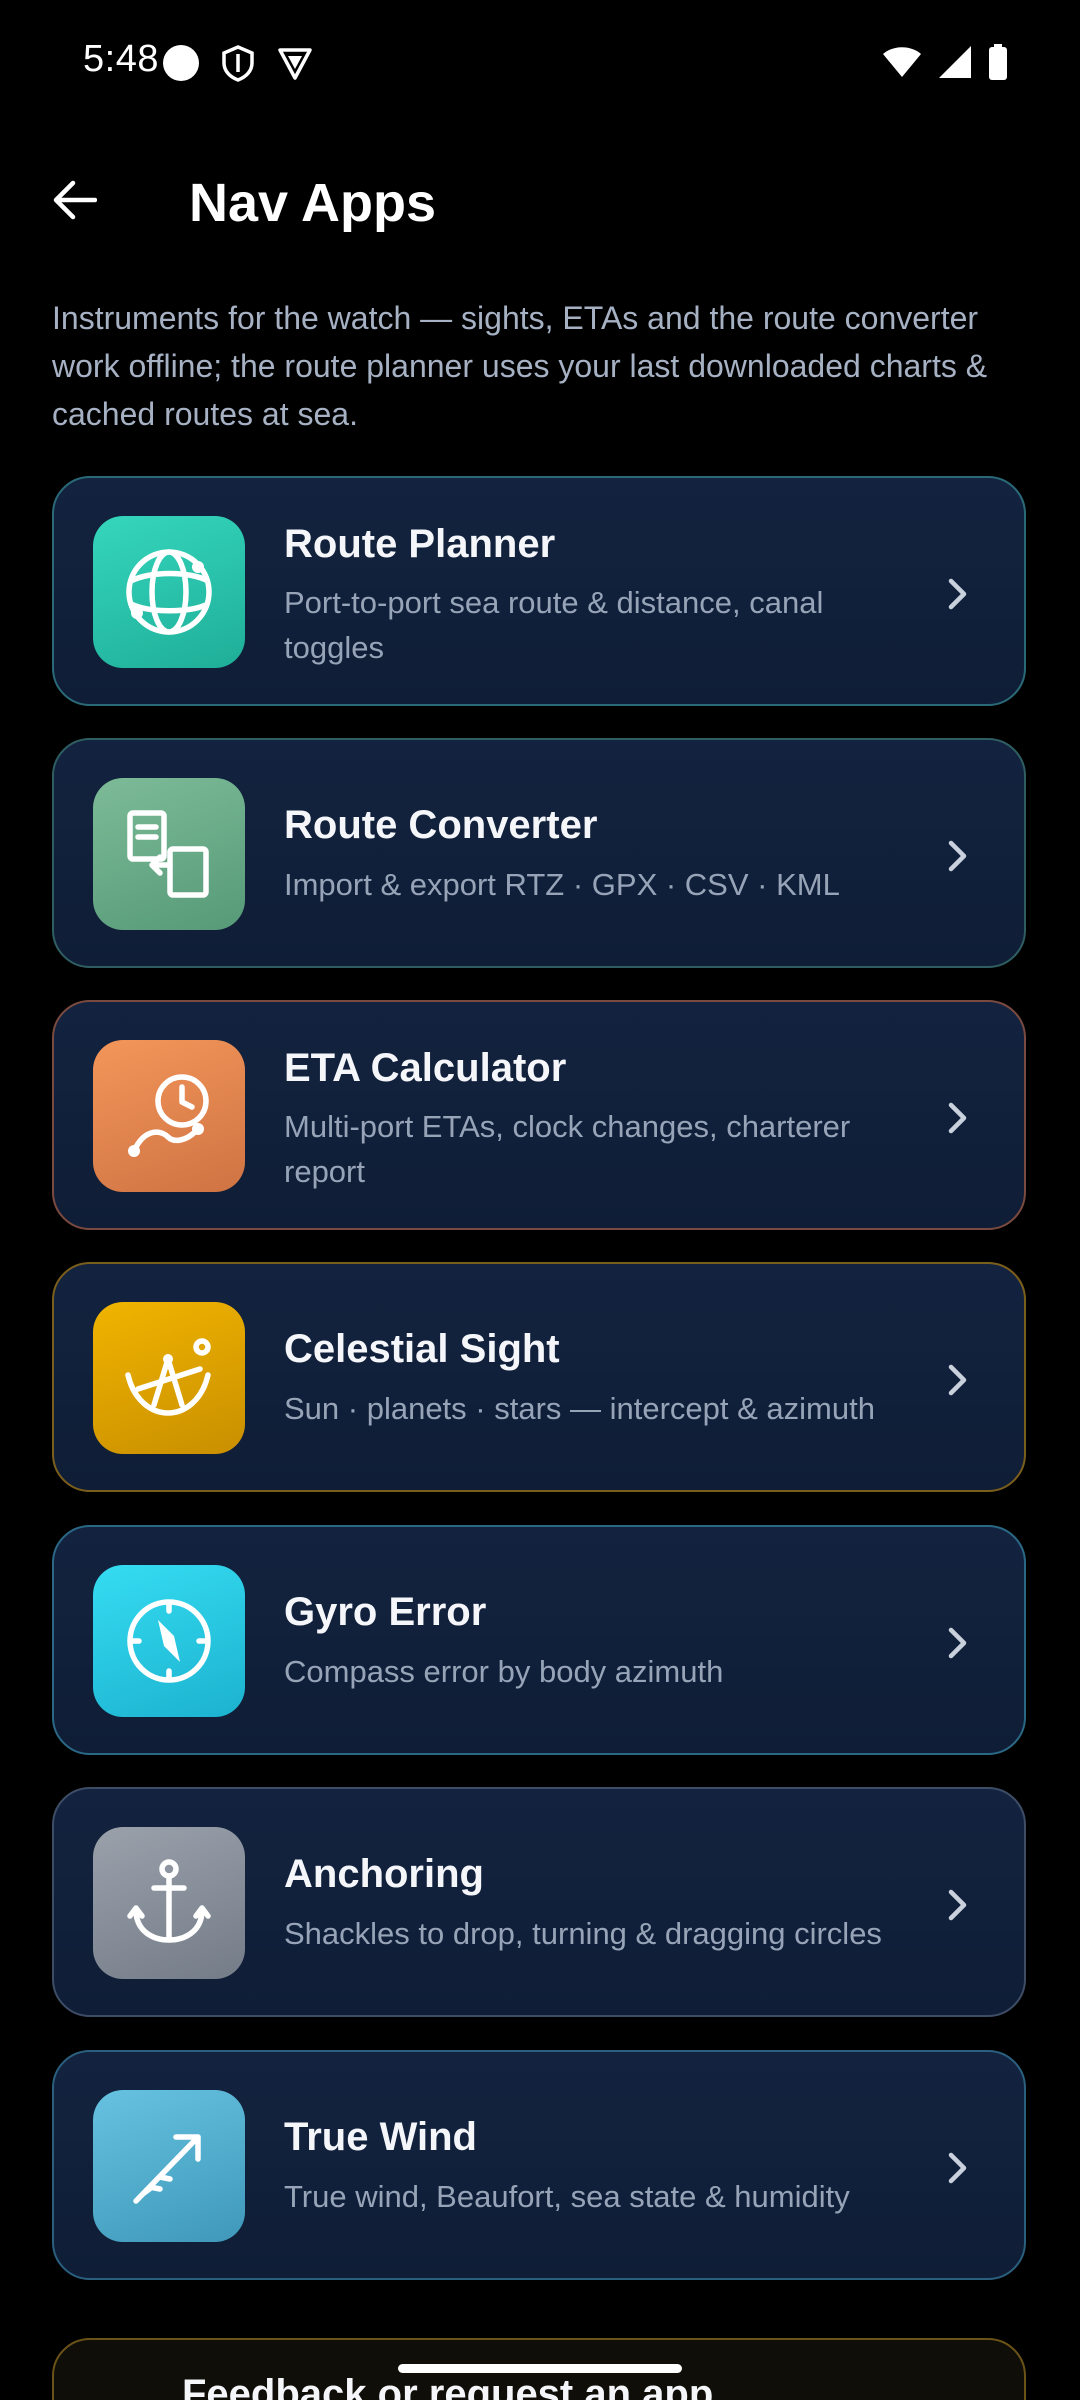  I want to click on signal-icon, so click(955, 62).